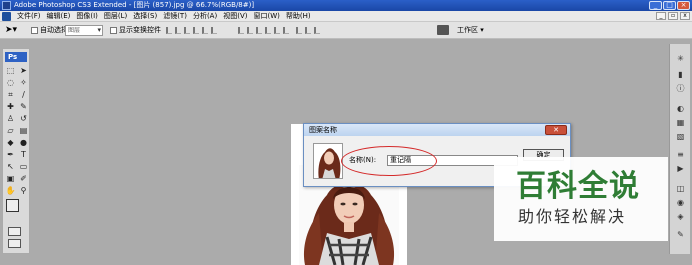  Describe the element at coordinates (29, 16) in the screenshot. I see `menu-file: 文件(F)` at that location.